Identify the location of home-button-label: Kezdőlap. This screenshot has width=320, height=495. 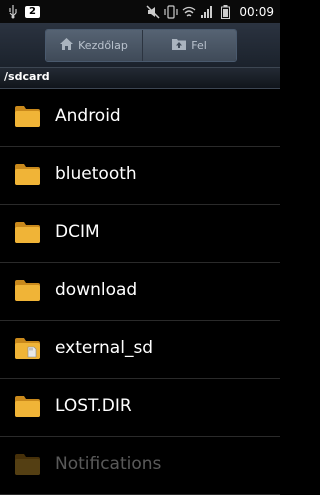
(103, 45).